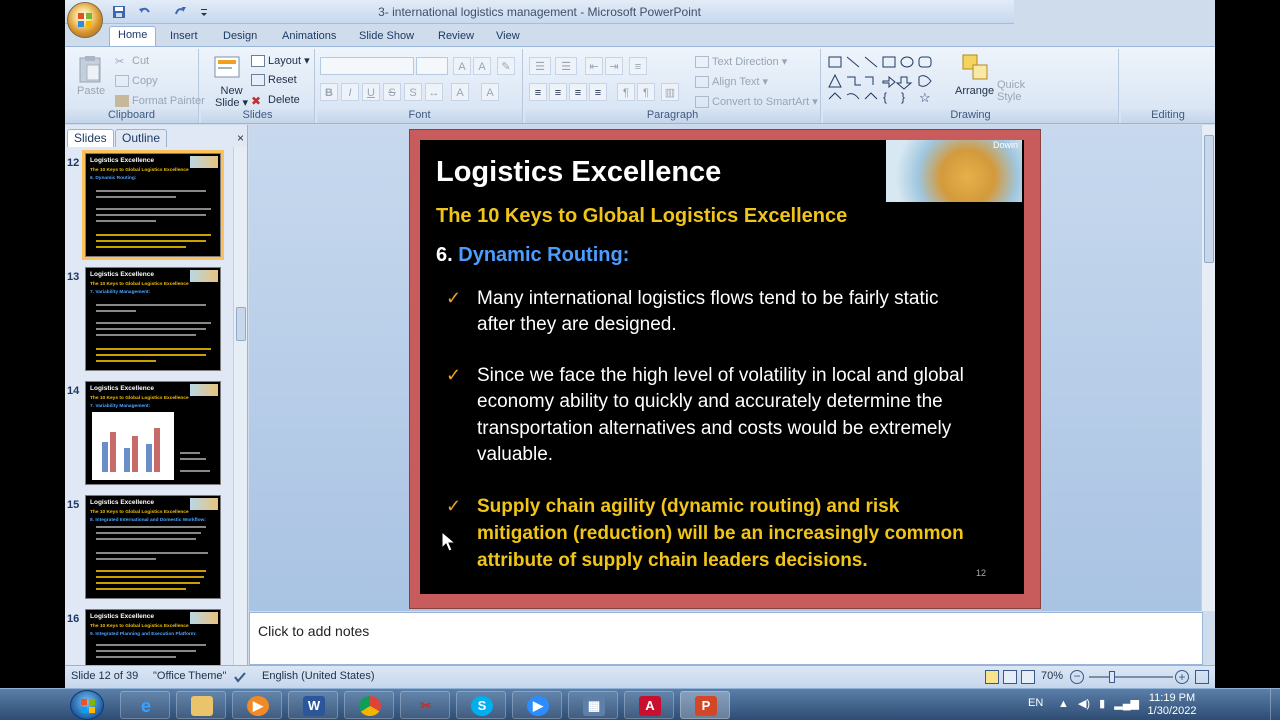 This screenshot has height=720, width=1280. I want to click on network-icon: ▂▄▆, so click(1126, 704).